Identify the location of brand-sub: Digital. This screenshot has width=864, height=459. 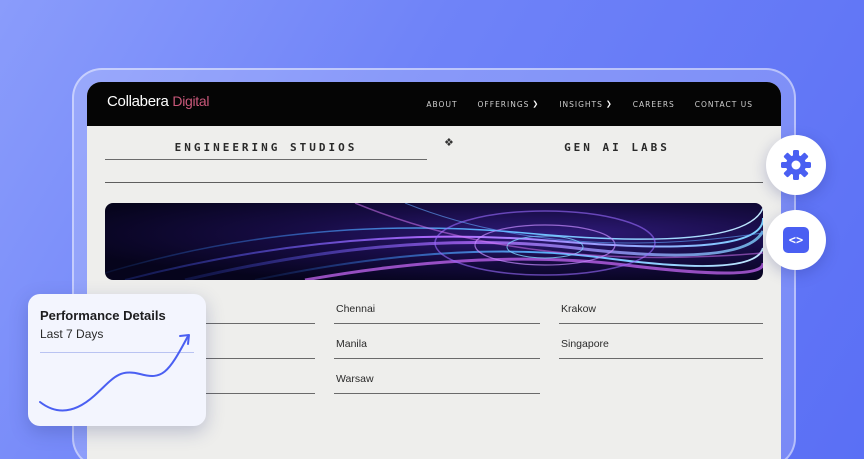
(191, 101).